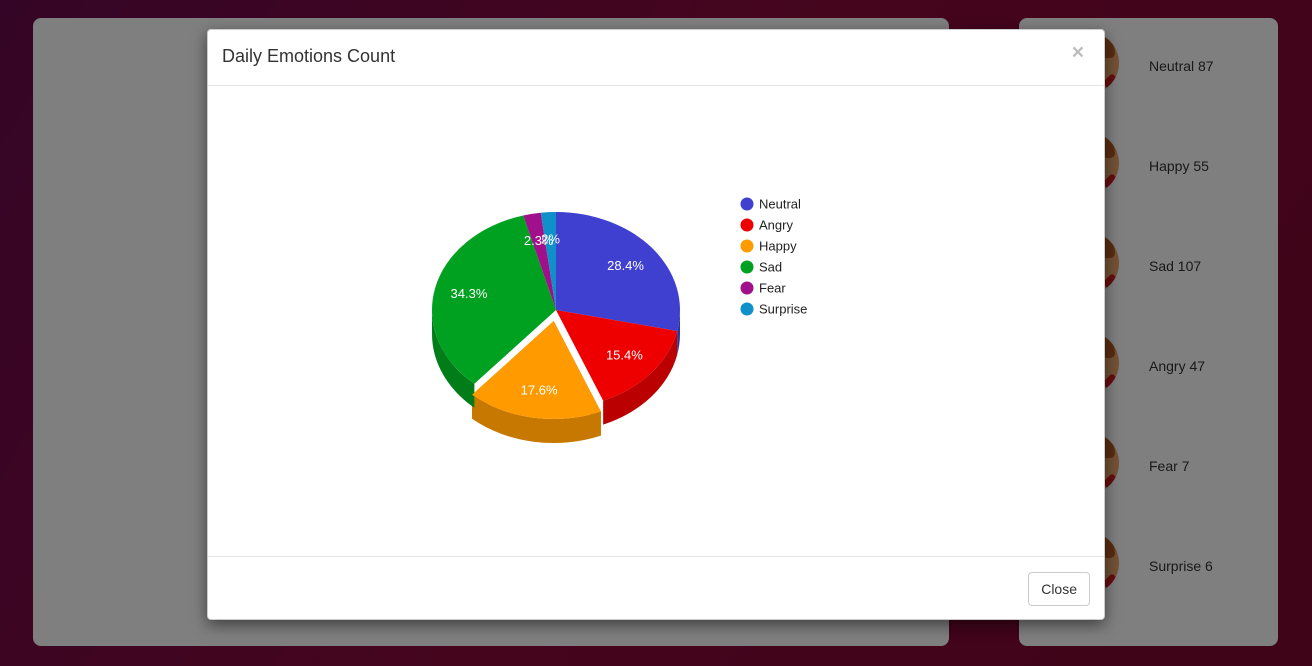  I want to click on modal-footer: Close, so click(656, 589).